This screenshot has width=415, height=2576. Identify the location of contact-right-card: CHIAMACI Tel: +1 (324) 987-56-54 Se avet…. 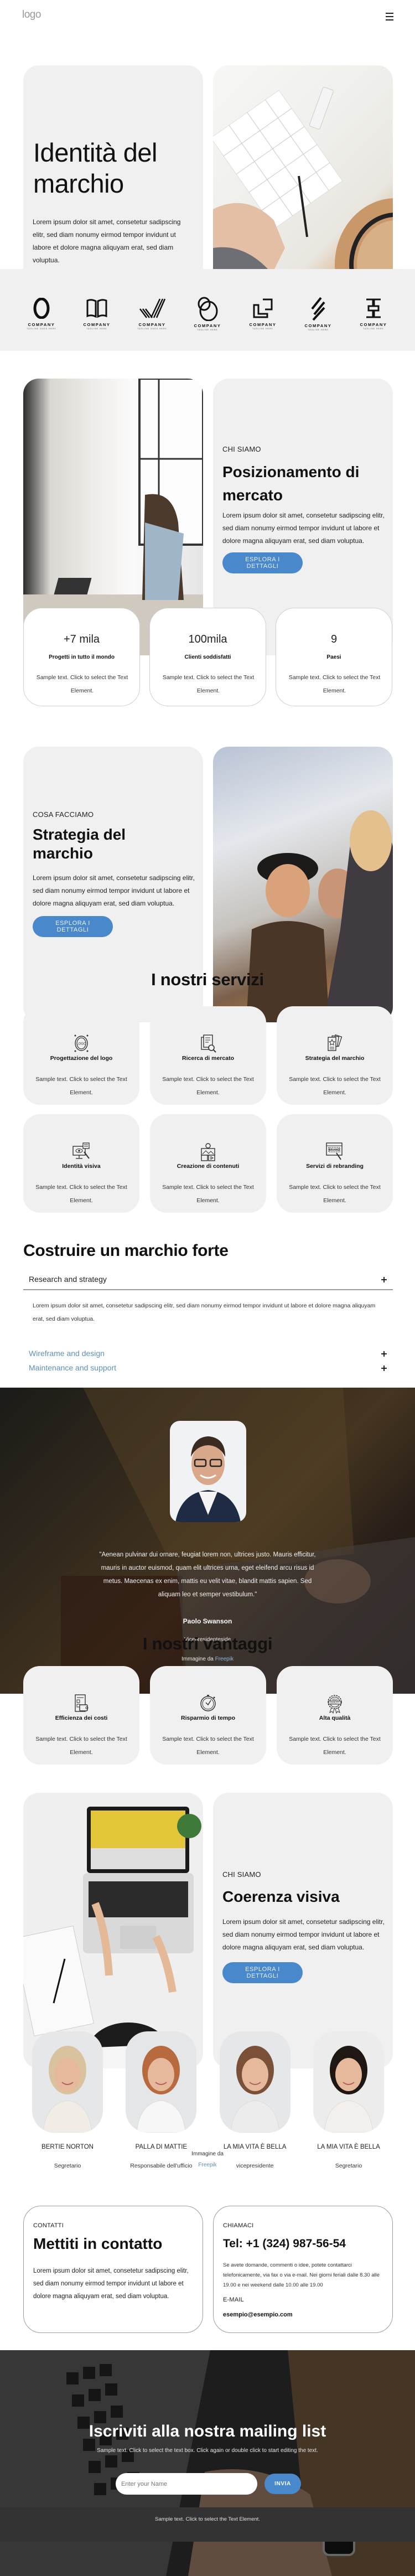
(303, 2269).